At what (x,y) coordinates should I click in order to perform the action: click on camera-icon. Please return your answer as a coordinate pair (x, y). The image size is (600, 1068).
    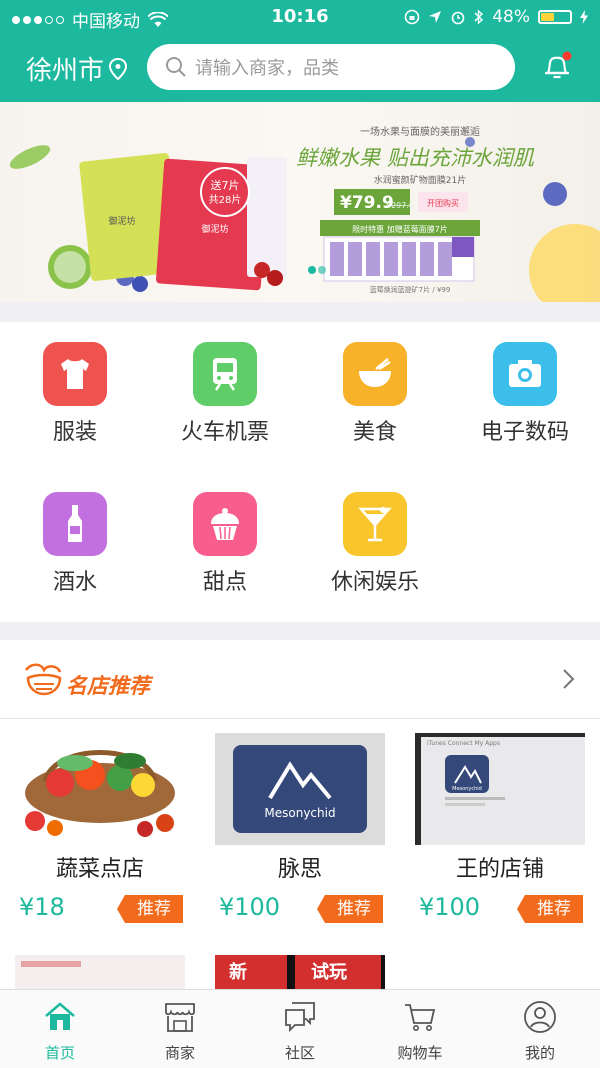
    Looking at the image, I should click on (525, 374).